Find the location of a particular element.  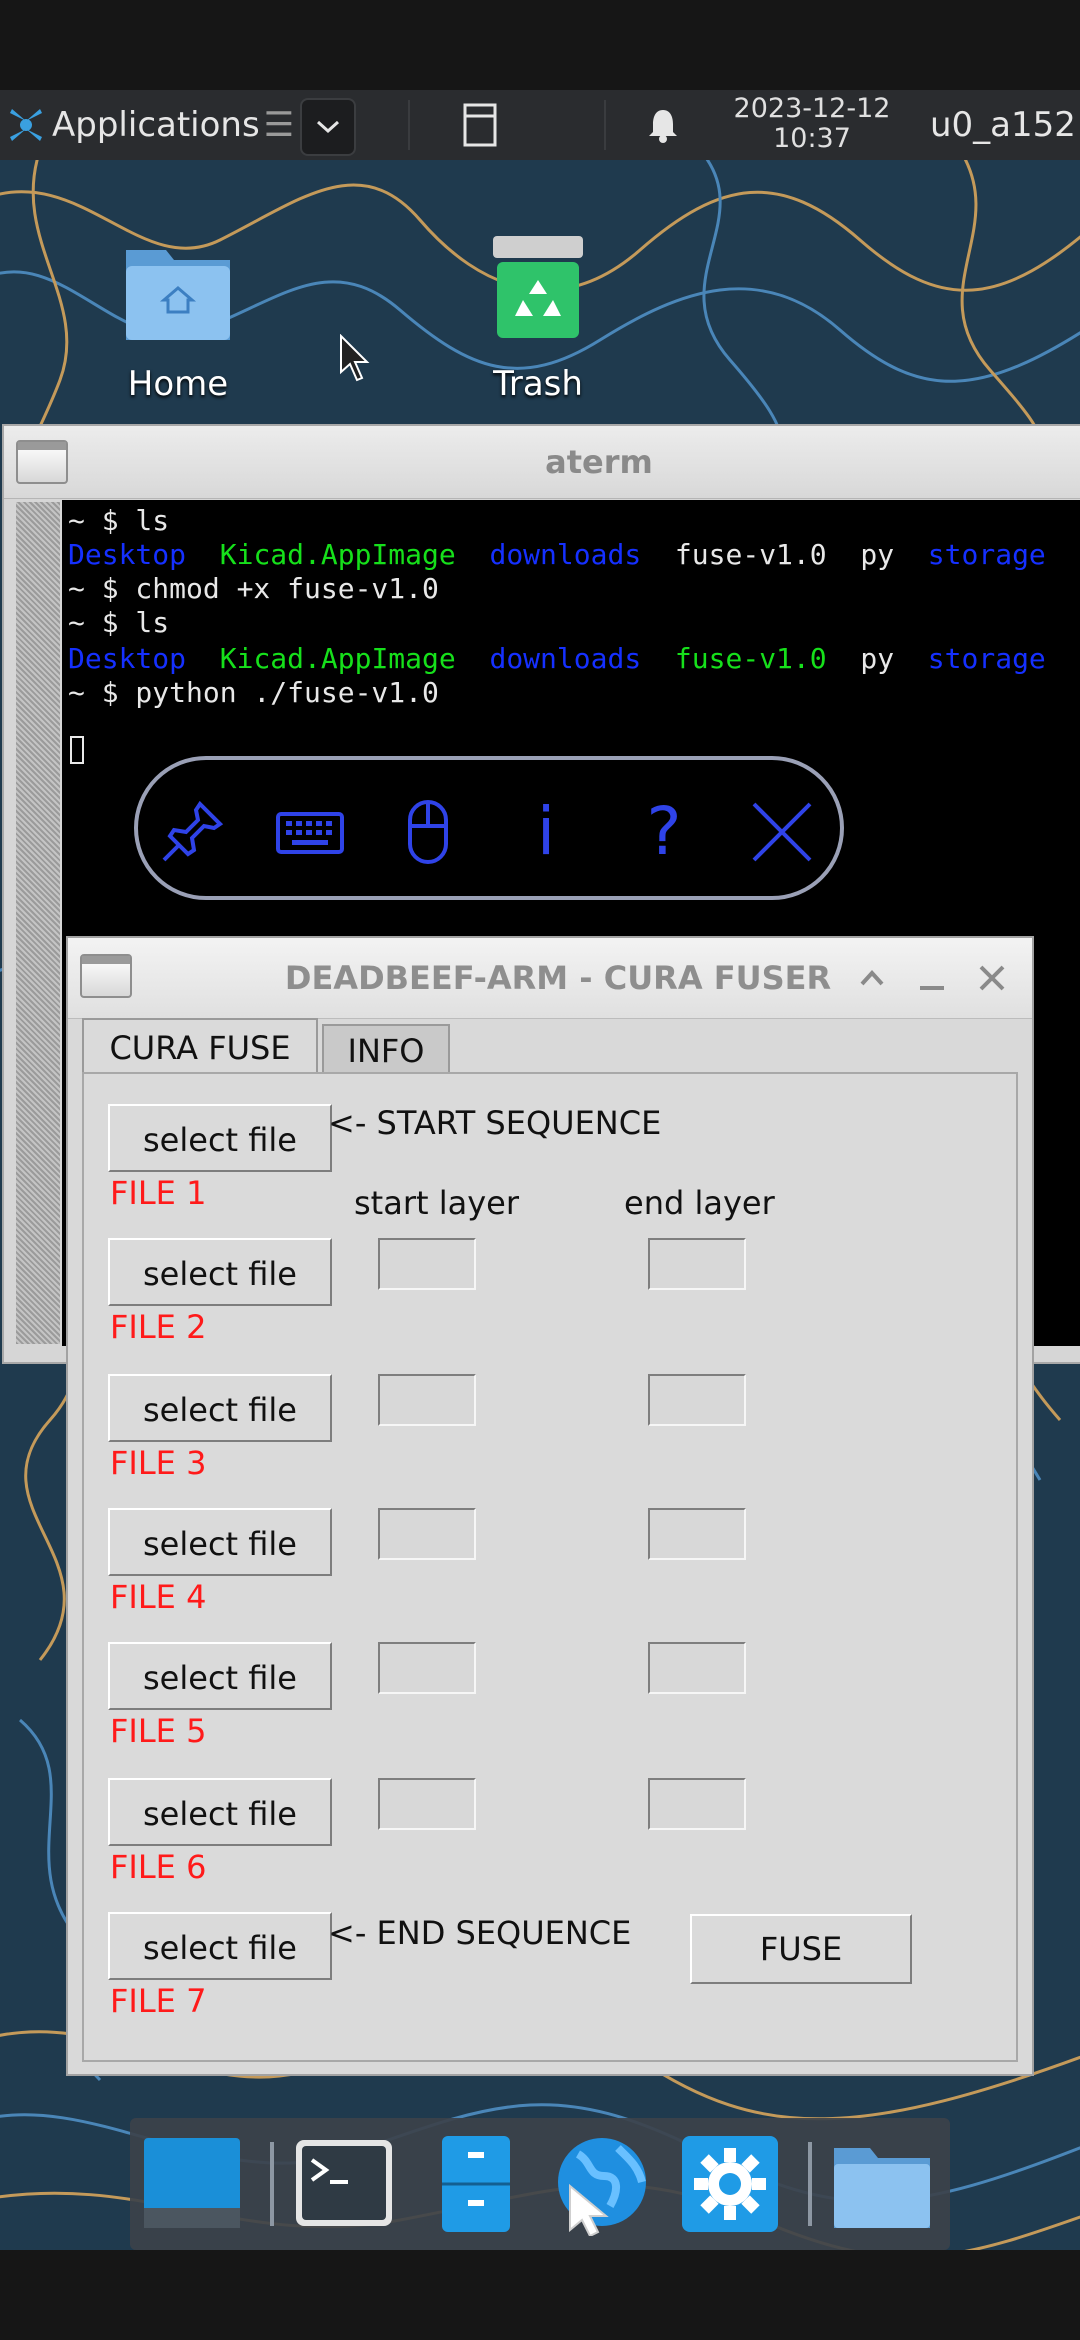

file-label-1: FILE 1 is located at coordinates (158, 1193).